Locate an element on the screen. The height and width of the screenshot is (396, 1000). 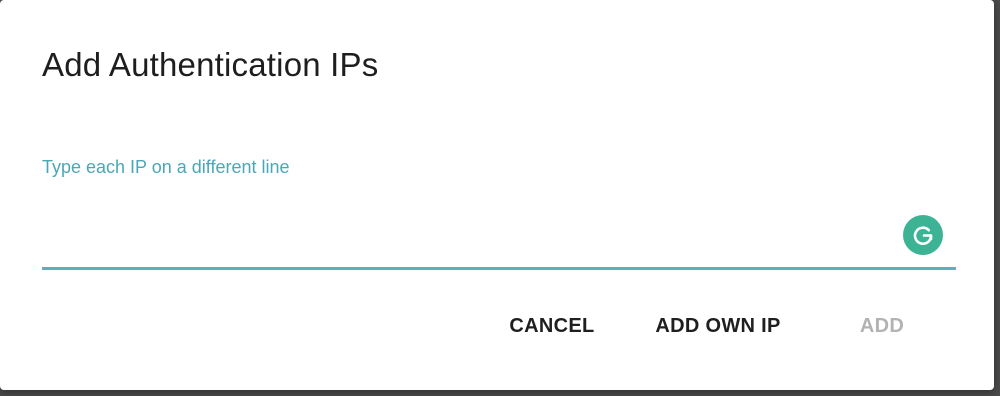
add-own-ip-button: ADD OWN IP is located at coordinates (718, 326).